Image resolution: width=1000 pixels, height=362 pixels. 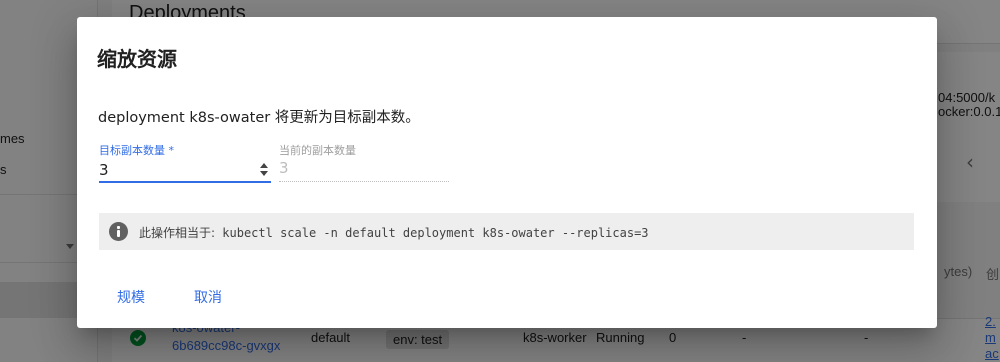 What do you see at coordinates (177, 233) in the screenshot?
I see `command-prefix: 此操作相当于:` at bounding box center [177, 233].